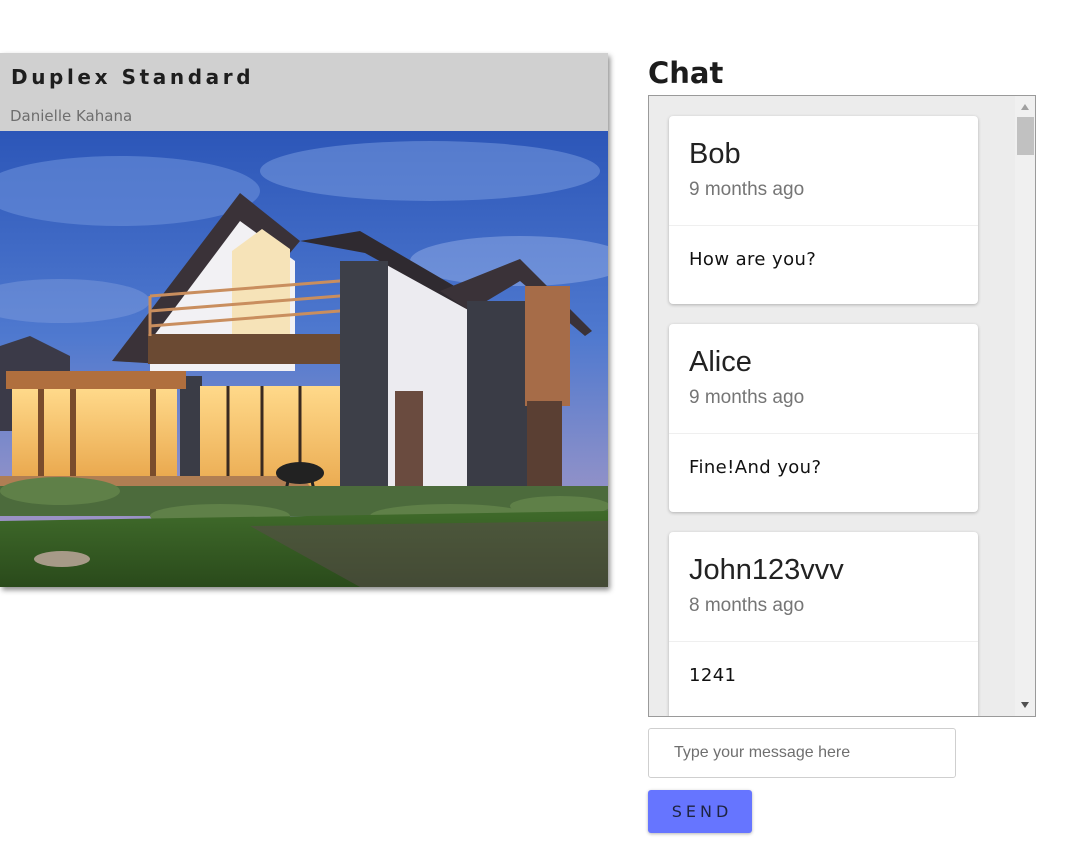  Describe the element at coordinates (823, 624) in the screenshot. I see `message-card: John123vvv 8 months ago 1241` at that location.